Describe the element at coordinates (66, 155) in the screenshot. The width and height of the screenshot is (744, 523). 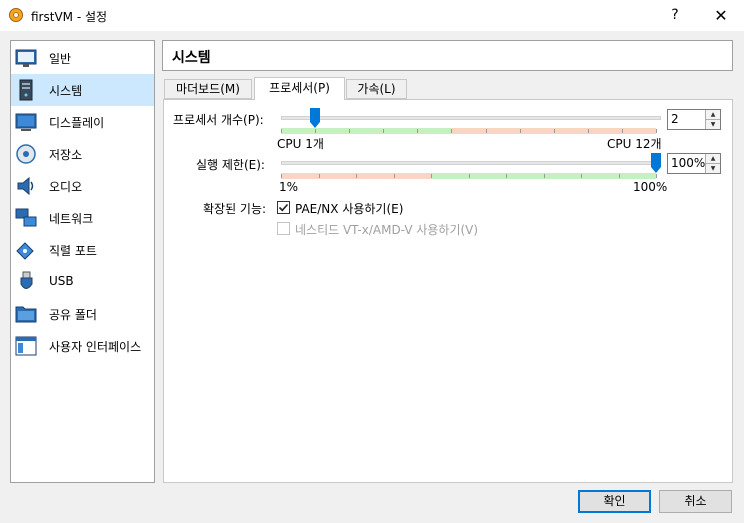
I see `sidebar-item-label: 저장소` at that location.